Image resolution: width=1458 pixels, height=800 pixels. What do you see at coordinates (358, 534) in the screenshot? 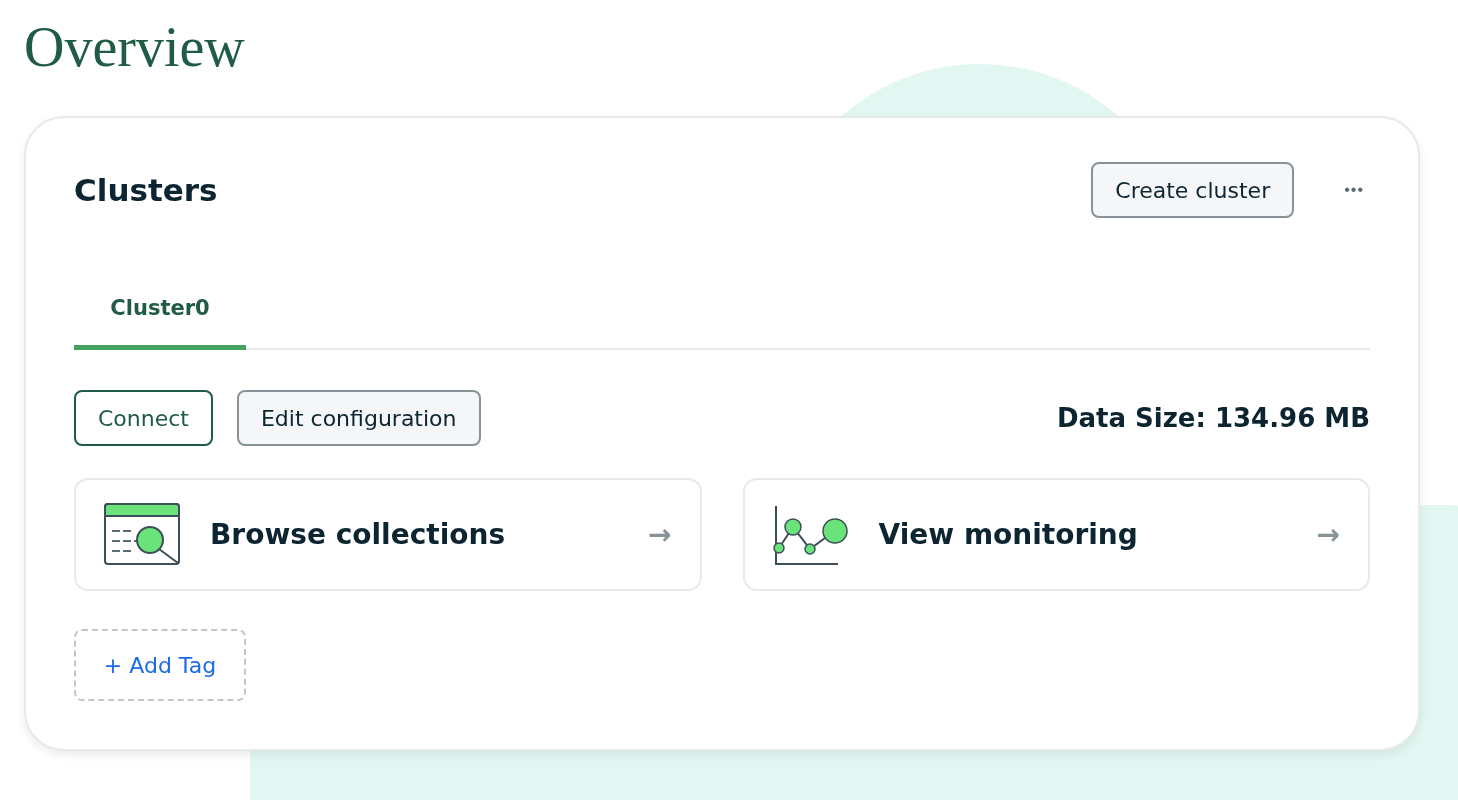
I see `shortcut-label: Browse collections` at bounding box center [358, 534].